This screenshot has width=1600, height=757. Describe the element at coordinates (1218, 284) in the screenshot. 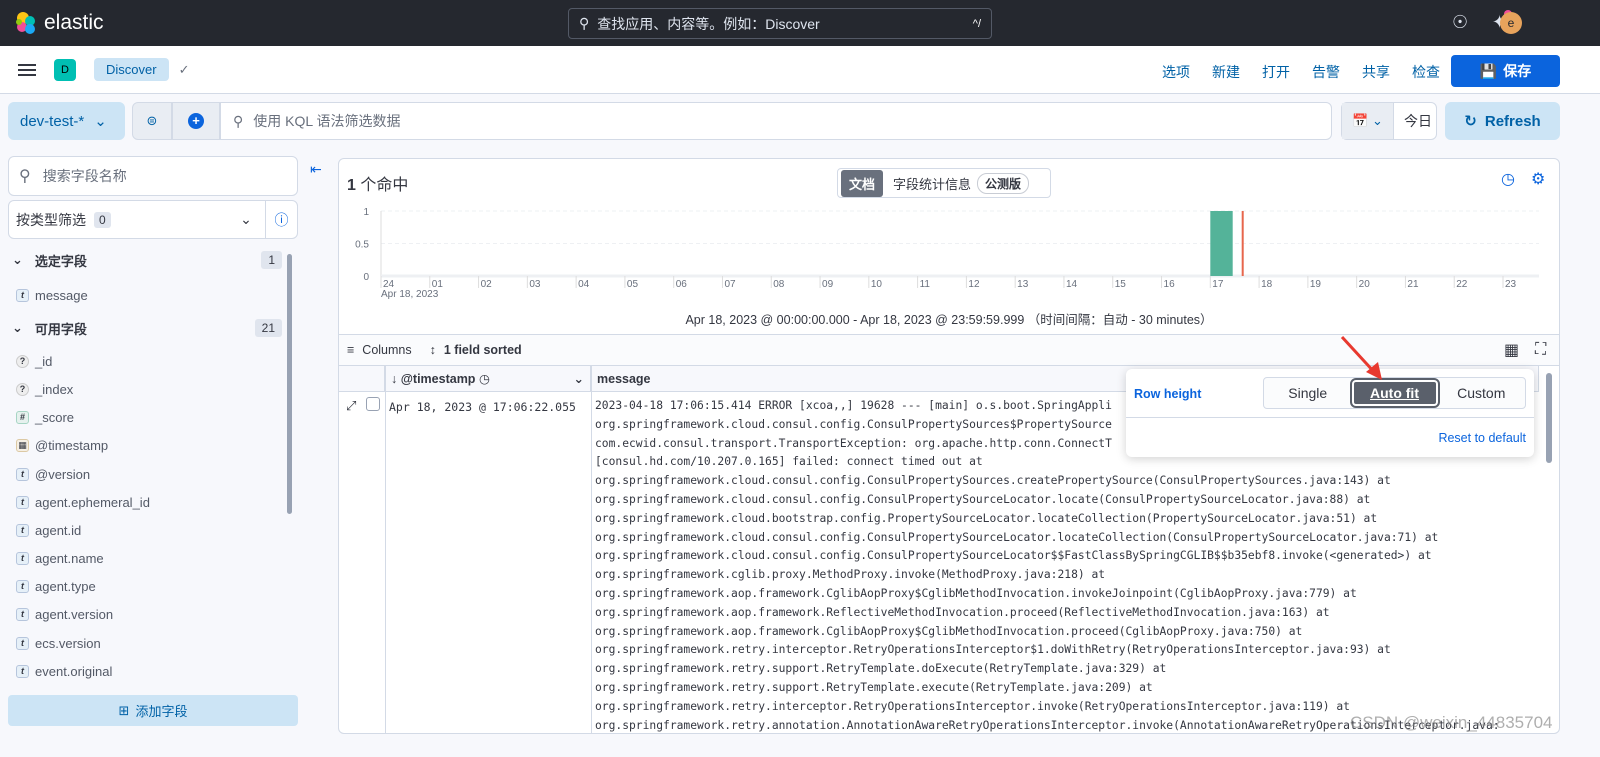

I see `x-tick-label: 17` at that location.